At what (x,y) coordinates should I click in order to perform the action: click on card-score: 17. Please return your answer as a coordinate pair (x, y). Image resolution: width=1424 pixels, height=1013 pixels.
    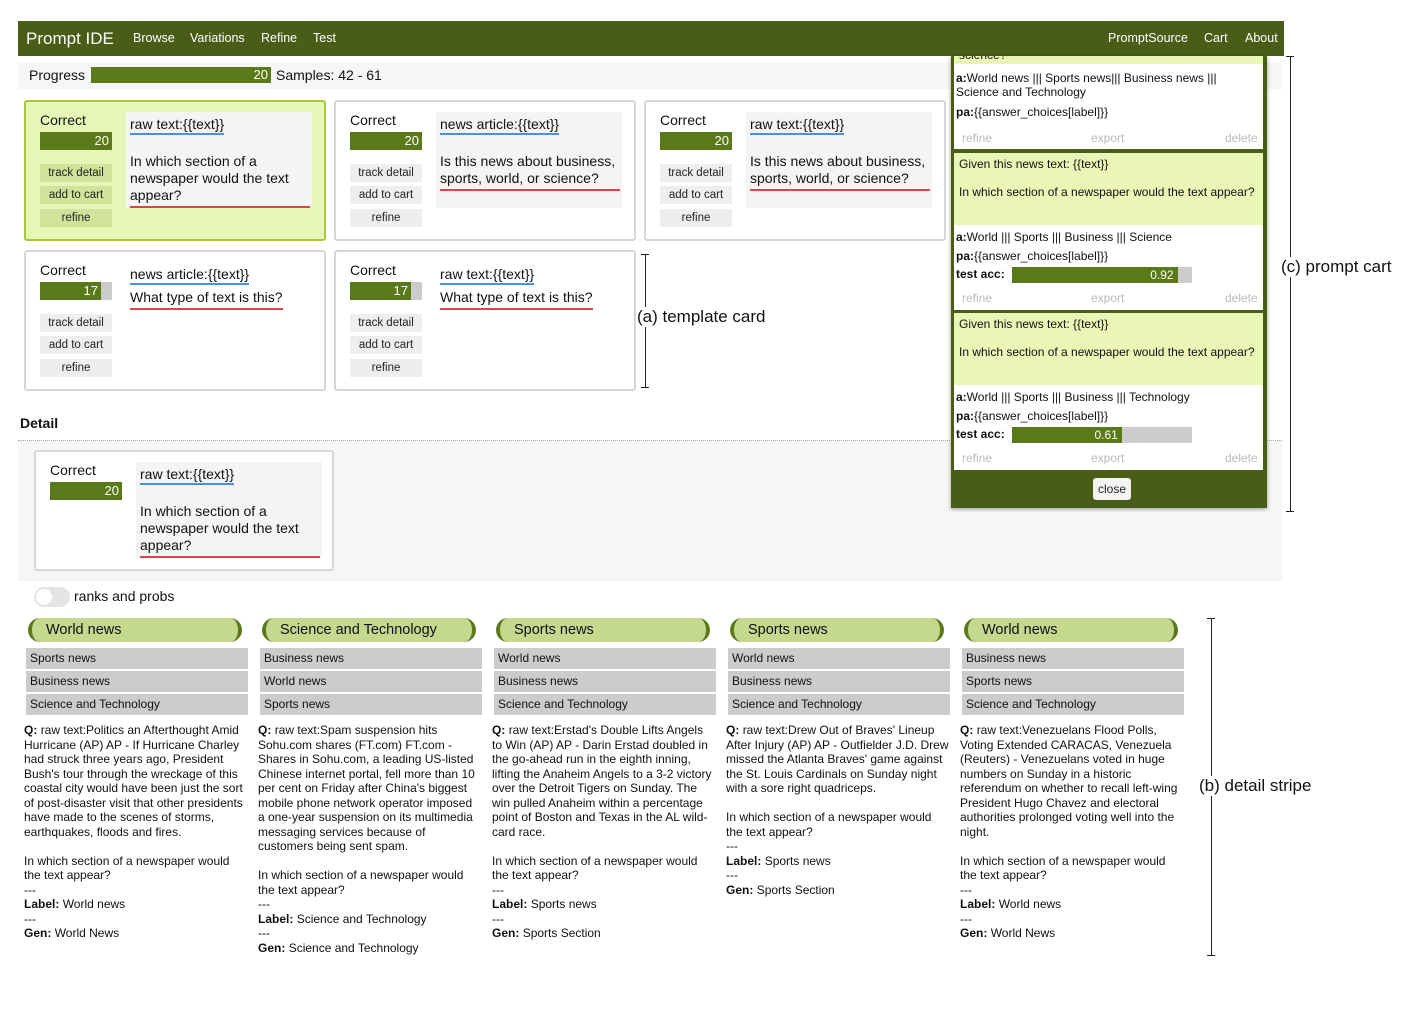
    Looking at the image, I should click on (76, 291).